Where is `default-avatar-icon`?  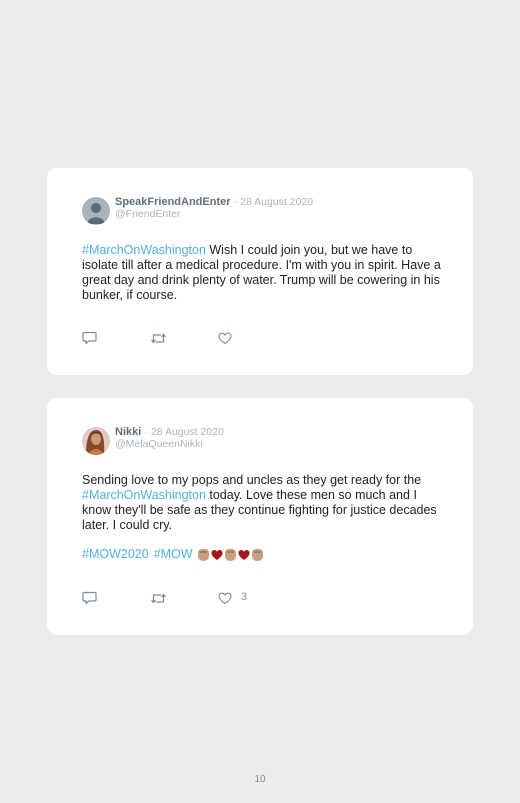
default-avatar-icon is located at coordinates (96, 211).